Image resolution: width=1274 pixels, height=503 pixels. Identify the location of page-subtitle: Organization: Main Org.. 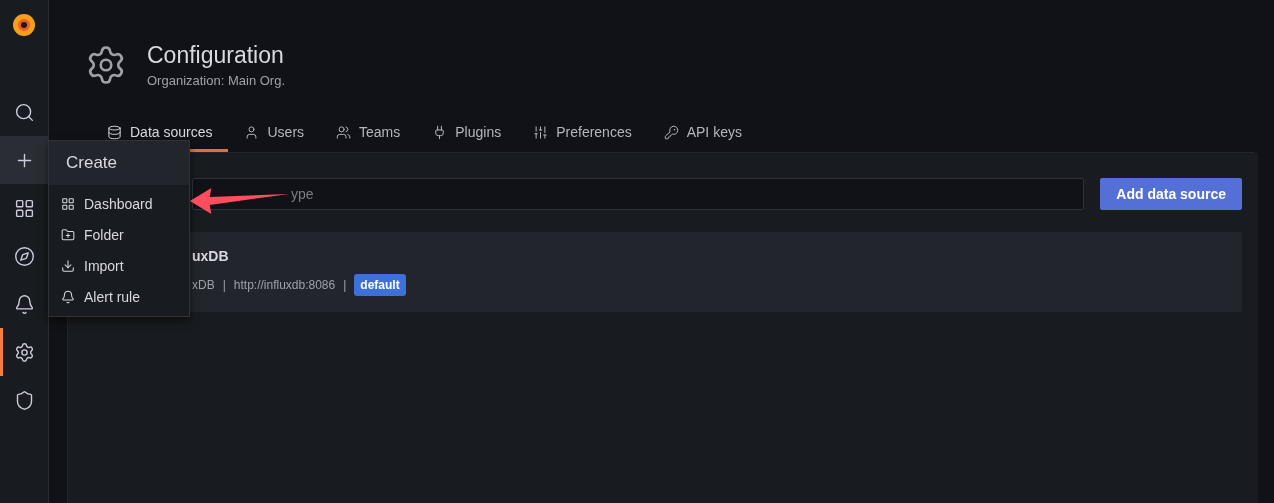
(216, 80).